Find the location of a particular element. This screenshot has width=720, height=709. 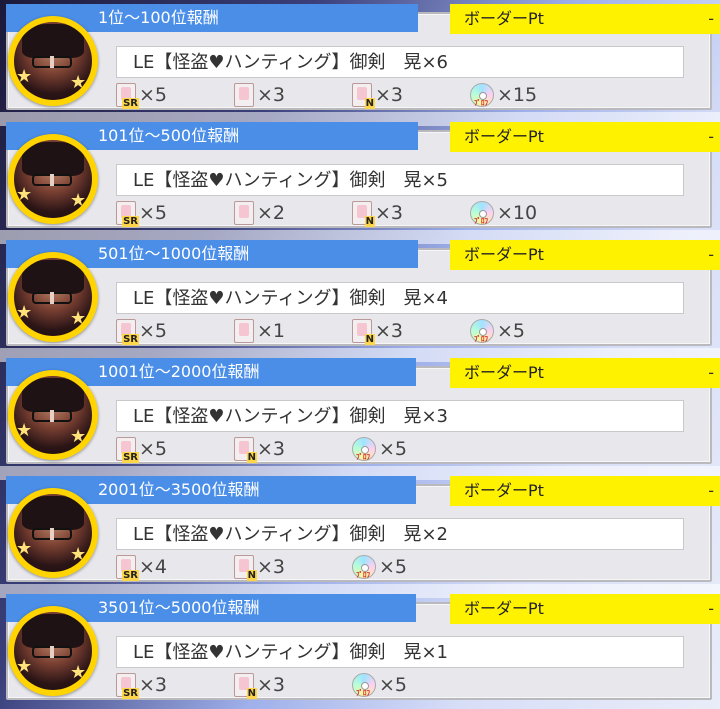

reward-row: SR ×3 N ×3 ﾌﾟﾛﾌ ×5 is located at coordinates (408, 685).